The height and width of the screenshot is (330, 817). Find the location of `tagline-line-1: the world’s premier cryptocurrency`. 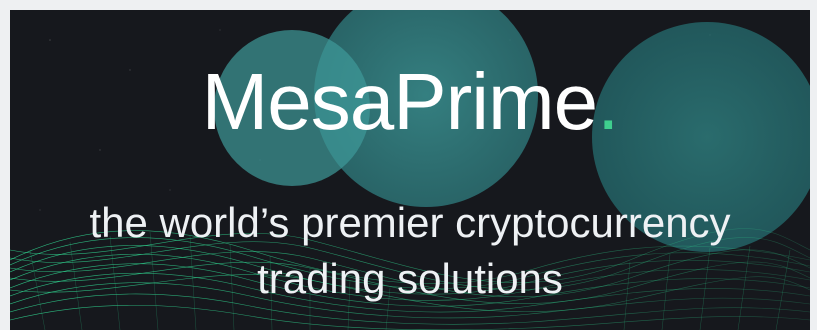

tagline-line-1: the world’s premier cryptocurrency is located at coordinates (410, 222).